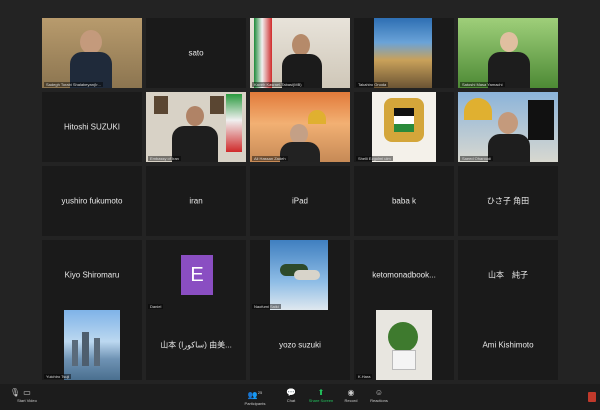  I want to click on video-tile-12: iran, so click(196, 201).